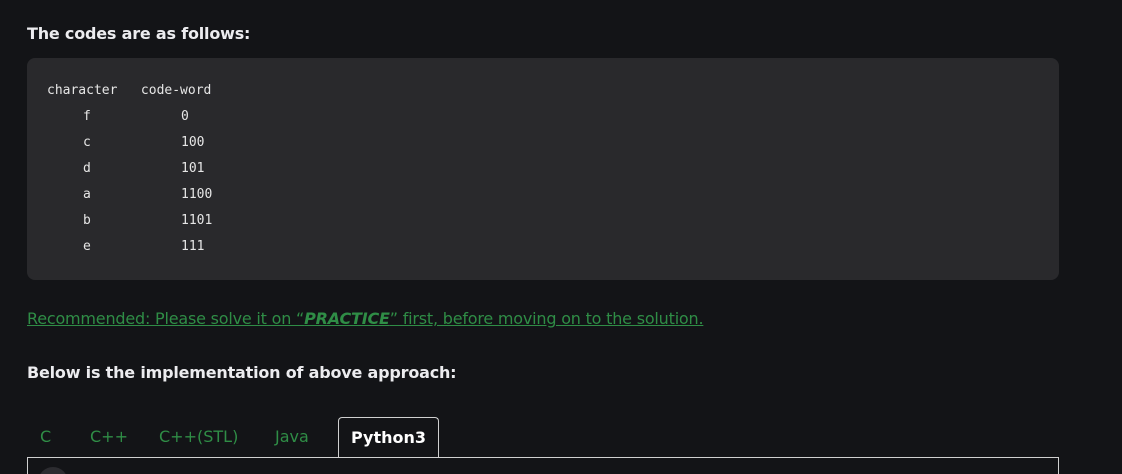  Describe the element at coordinates (193, 168) in the screenshot. I see `code-word-cell: 101` at that location.